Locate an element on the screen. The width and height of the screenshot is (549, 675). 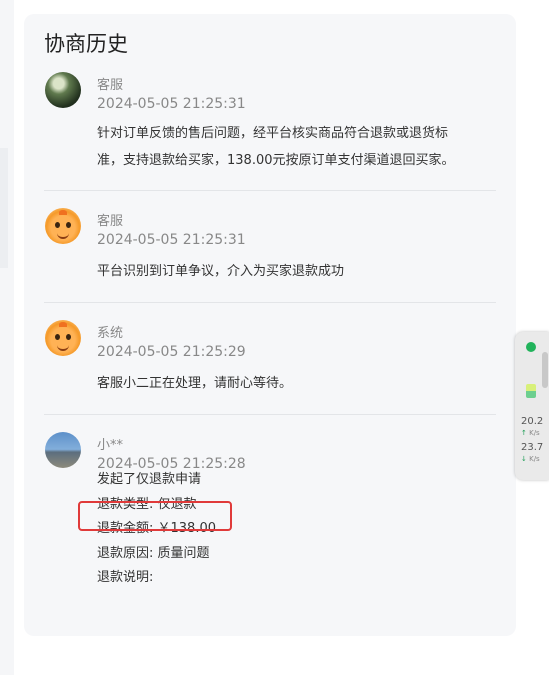
download-unit-label: K/s is located at coordinates (534, 459).